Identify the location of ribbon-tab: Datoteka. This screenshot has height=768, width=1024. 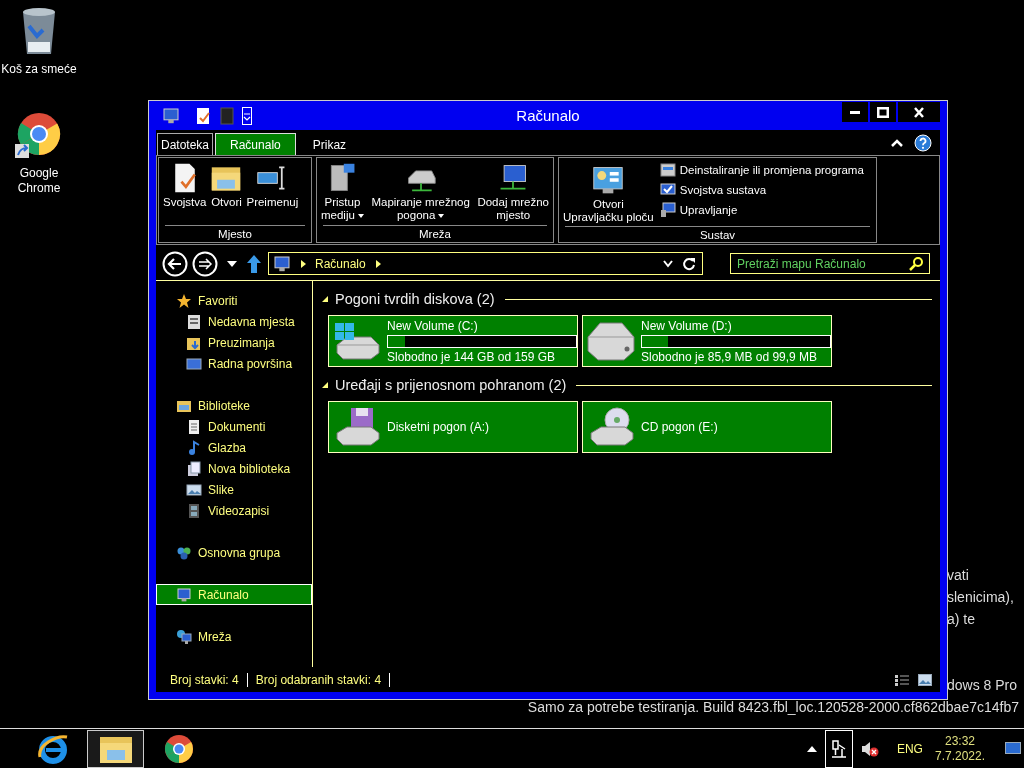
(185, 144).